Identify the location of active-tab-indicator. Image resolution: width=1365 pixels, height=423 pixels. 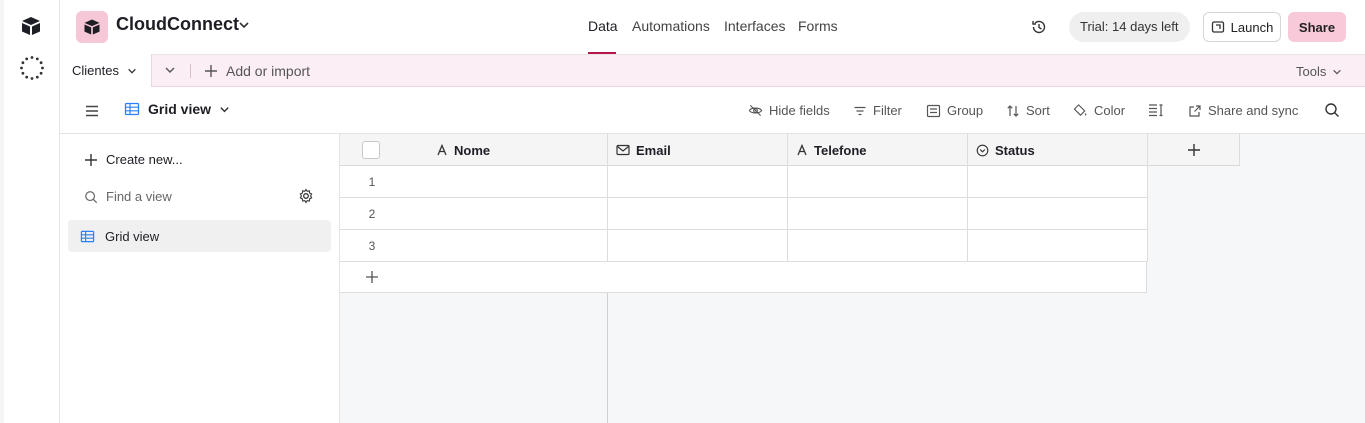
(602, 53).